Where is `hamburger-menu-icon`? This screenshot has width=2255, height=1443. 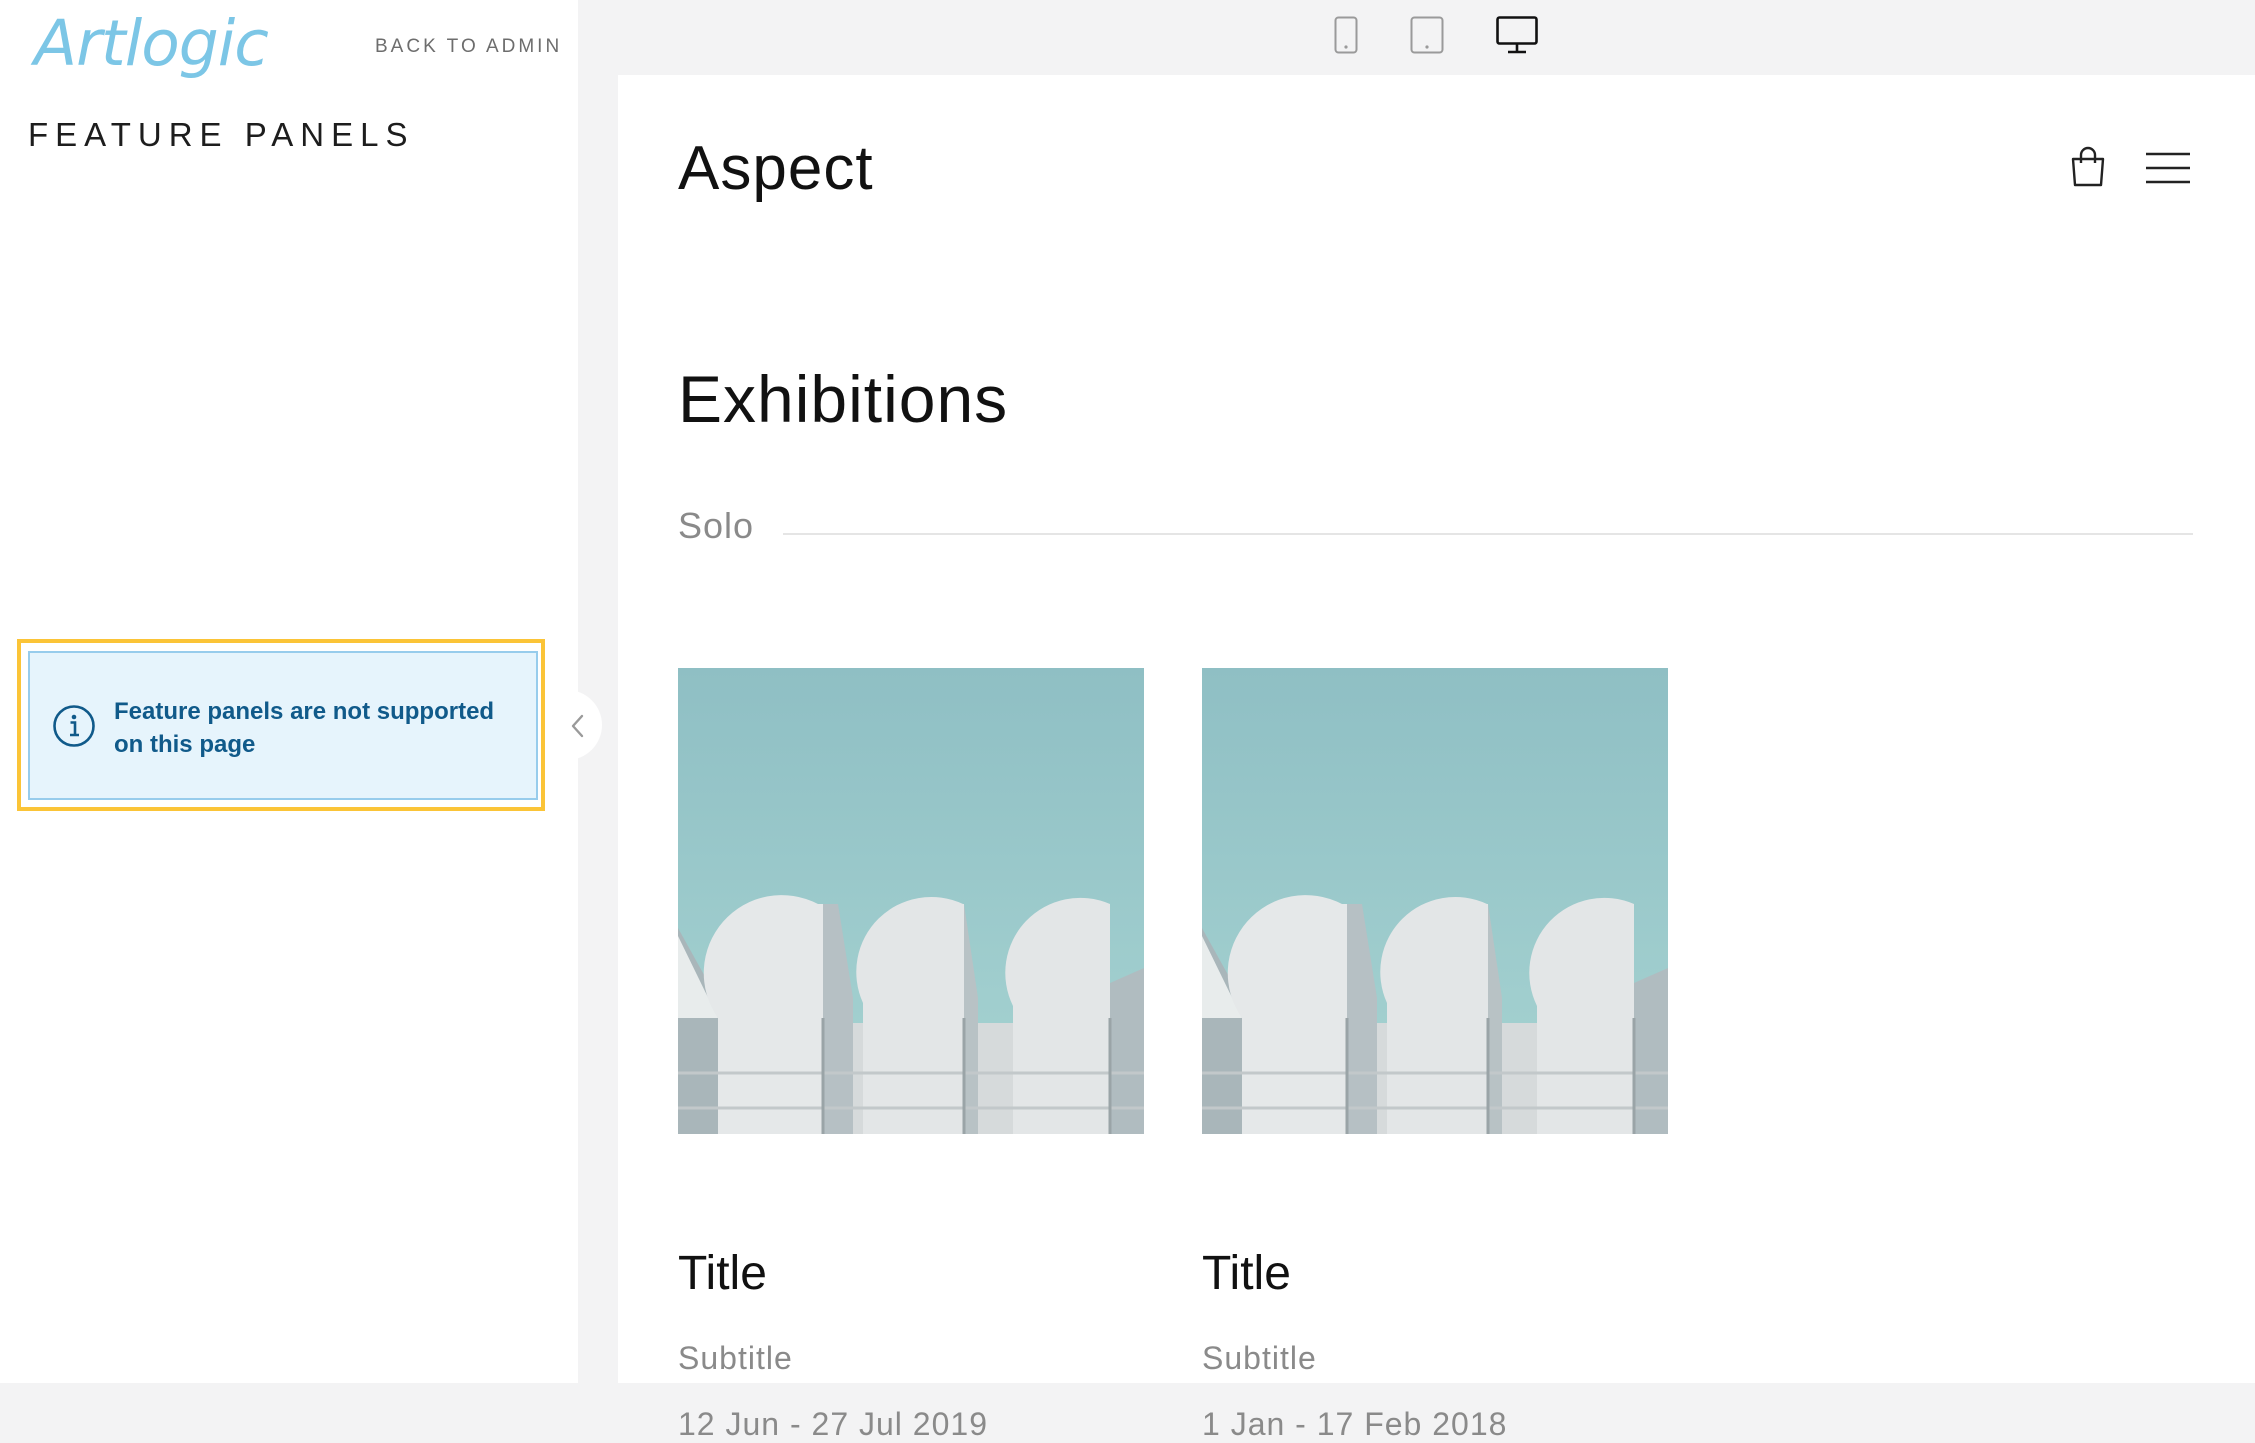 hamburger-menu-icon is located at coordinates (2168, 168).